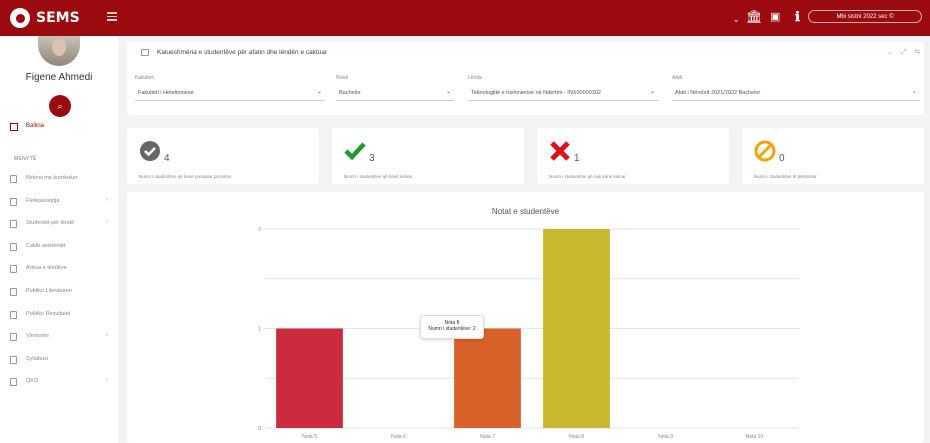 The width and height of the screenshot is (930, 443). What do you see at coordinates (59, 247) in the screenshot?
I see `sidebar-item-3: Cakto asistentët` at bounding box center [59, 247].